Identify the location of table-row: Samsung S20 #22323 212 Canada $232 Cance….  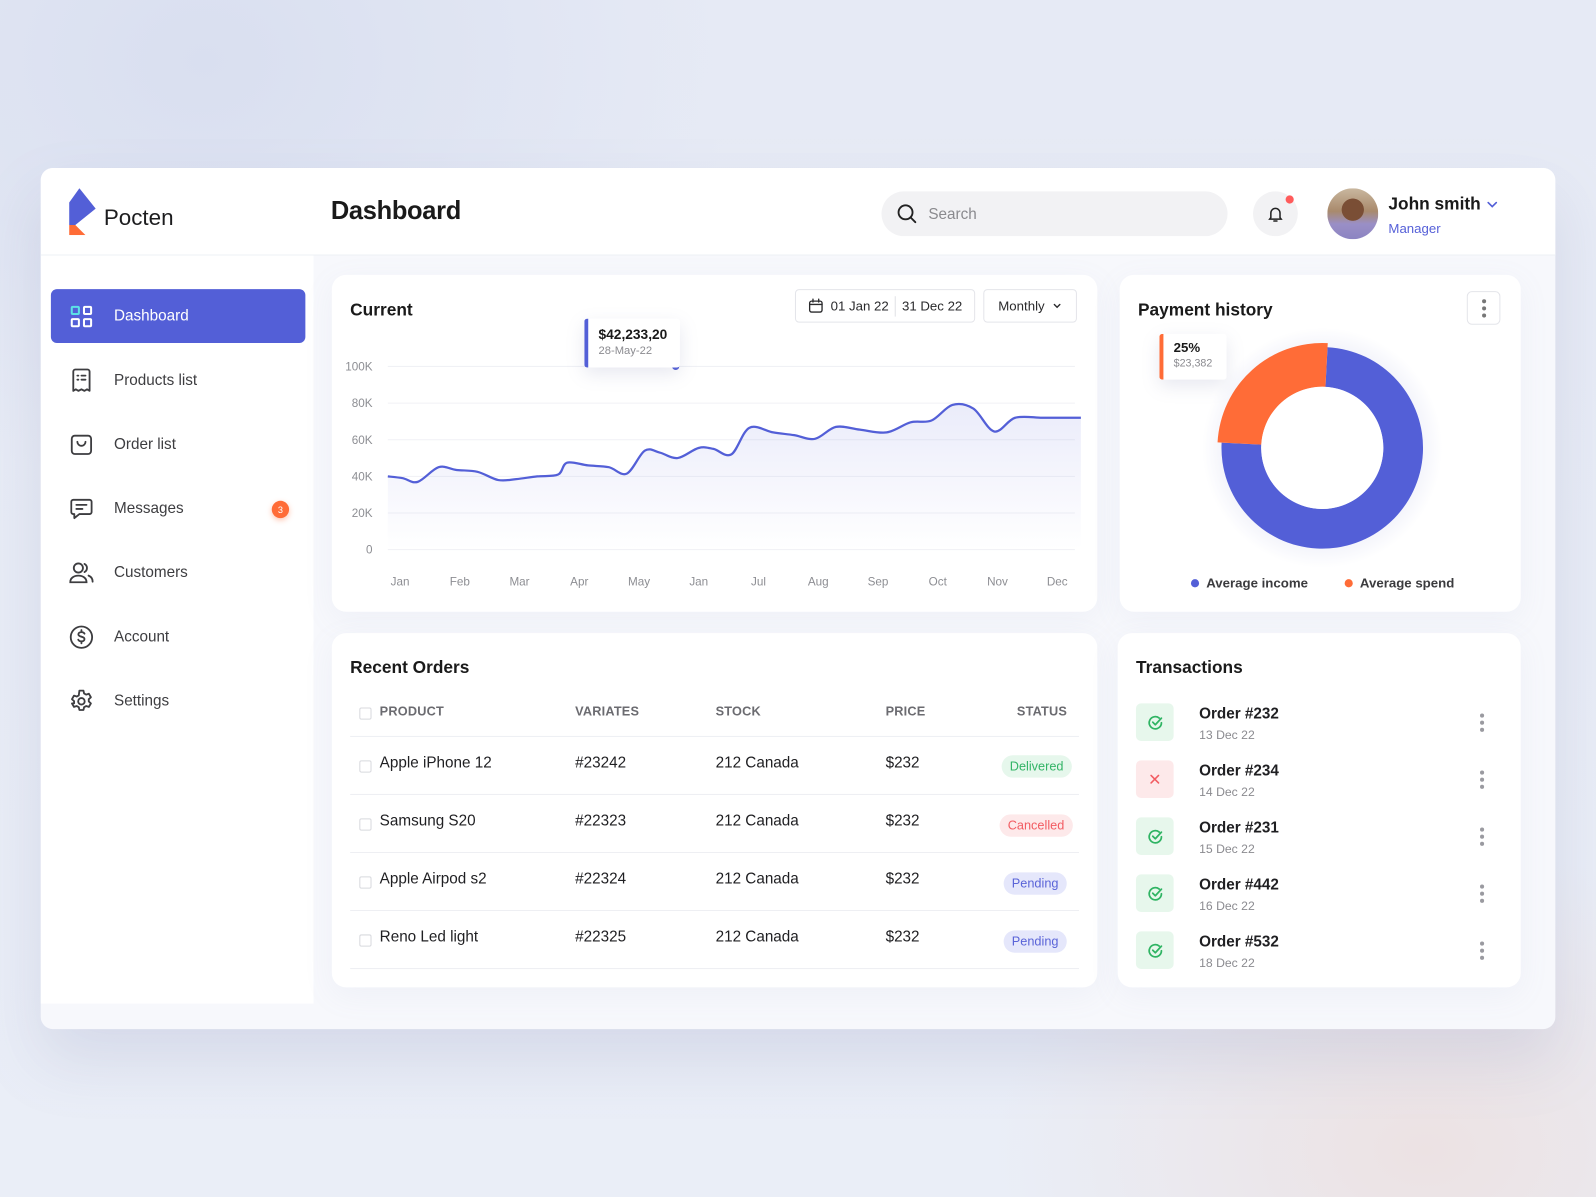
(714, 824).